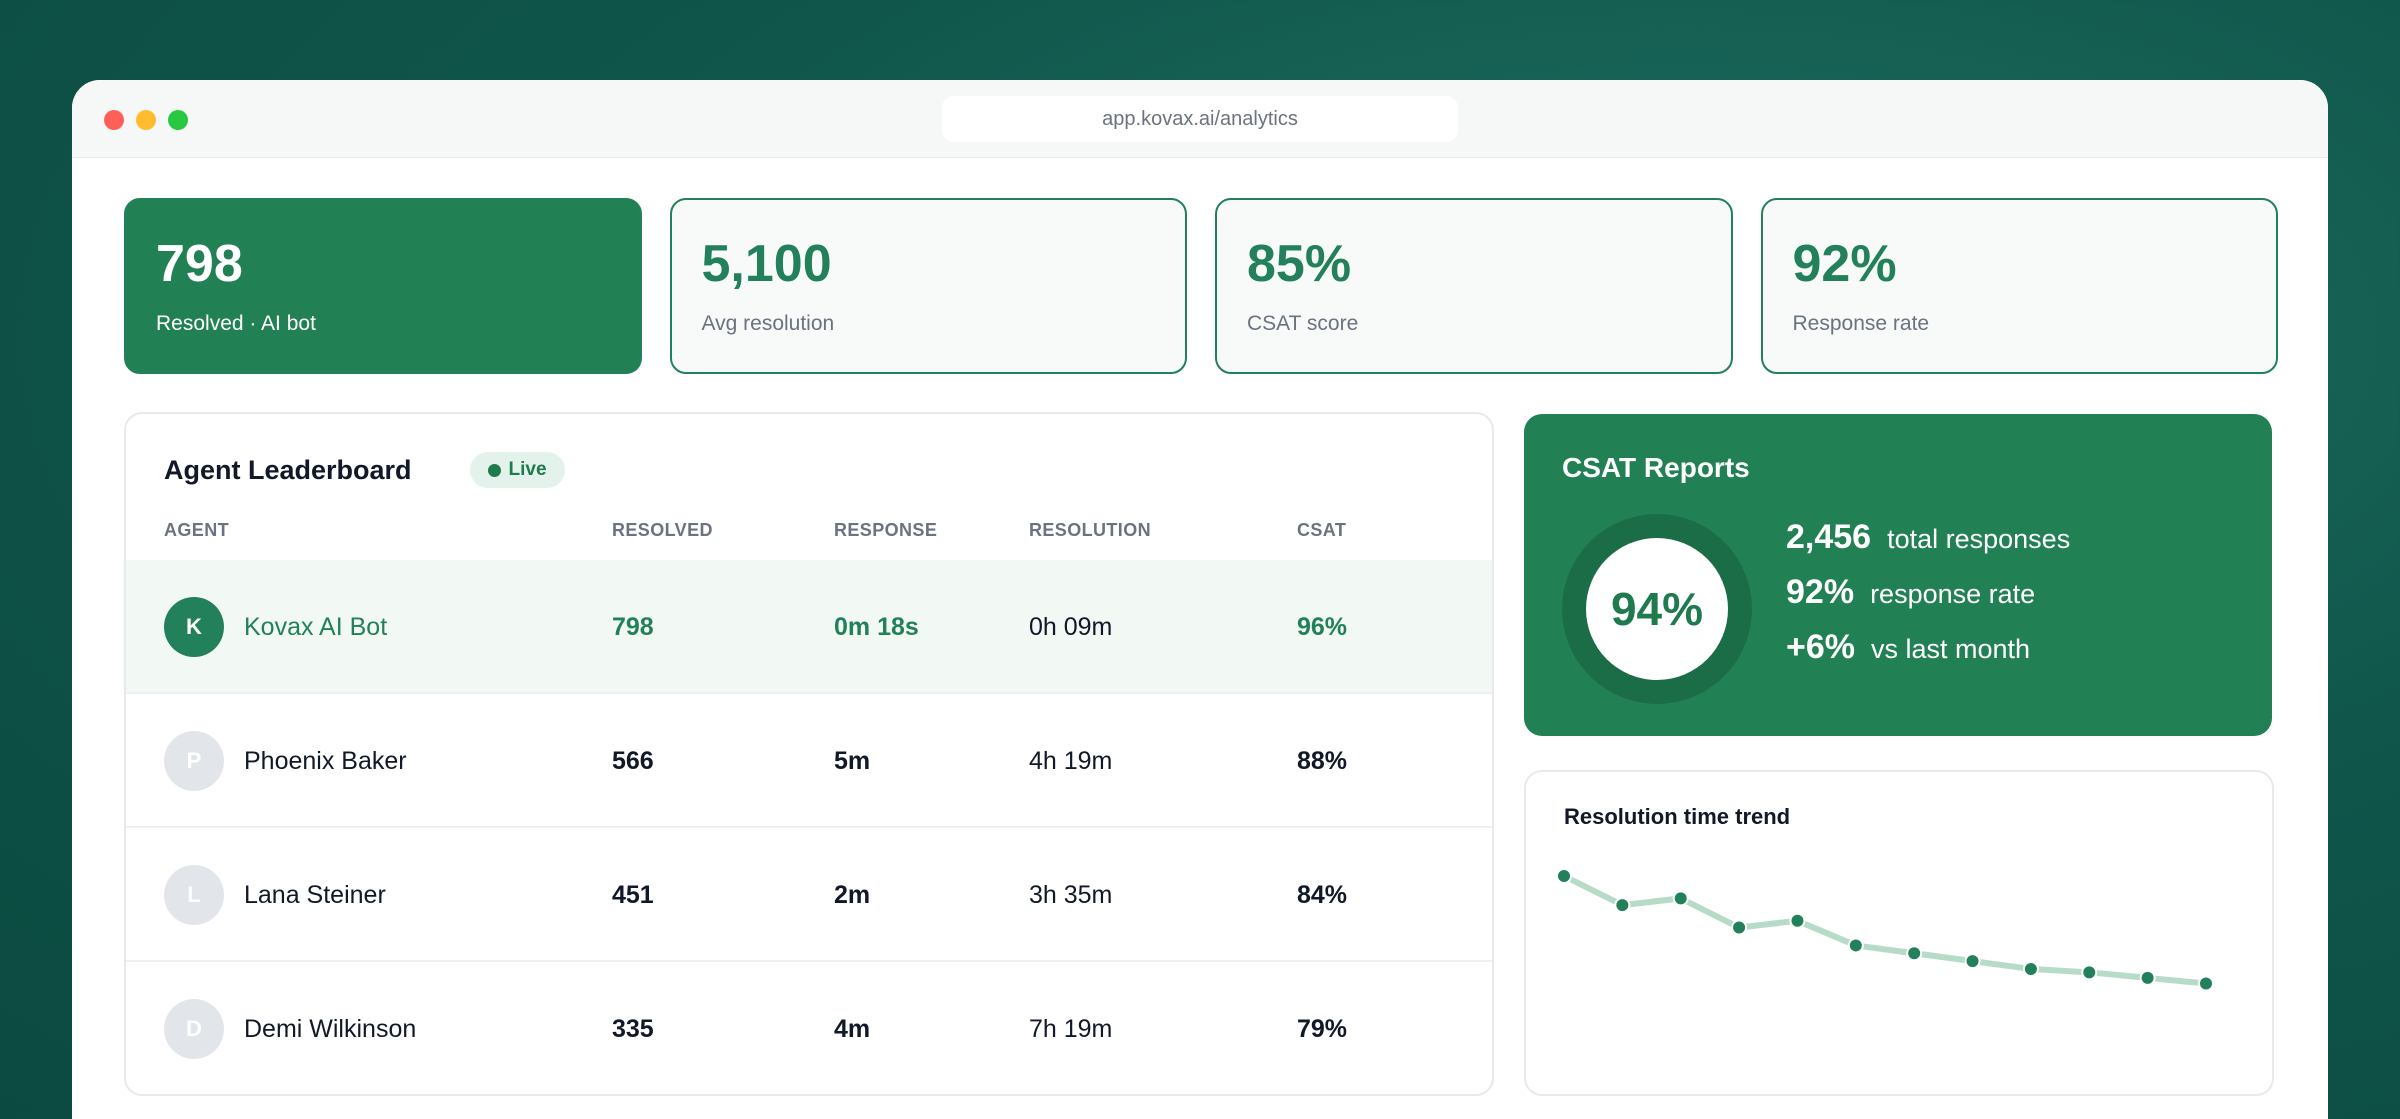 This screenshot has height=1119, width=2400. I want to click on metric-total-responses: 2,456 total responses, so click(1928, 545).